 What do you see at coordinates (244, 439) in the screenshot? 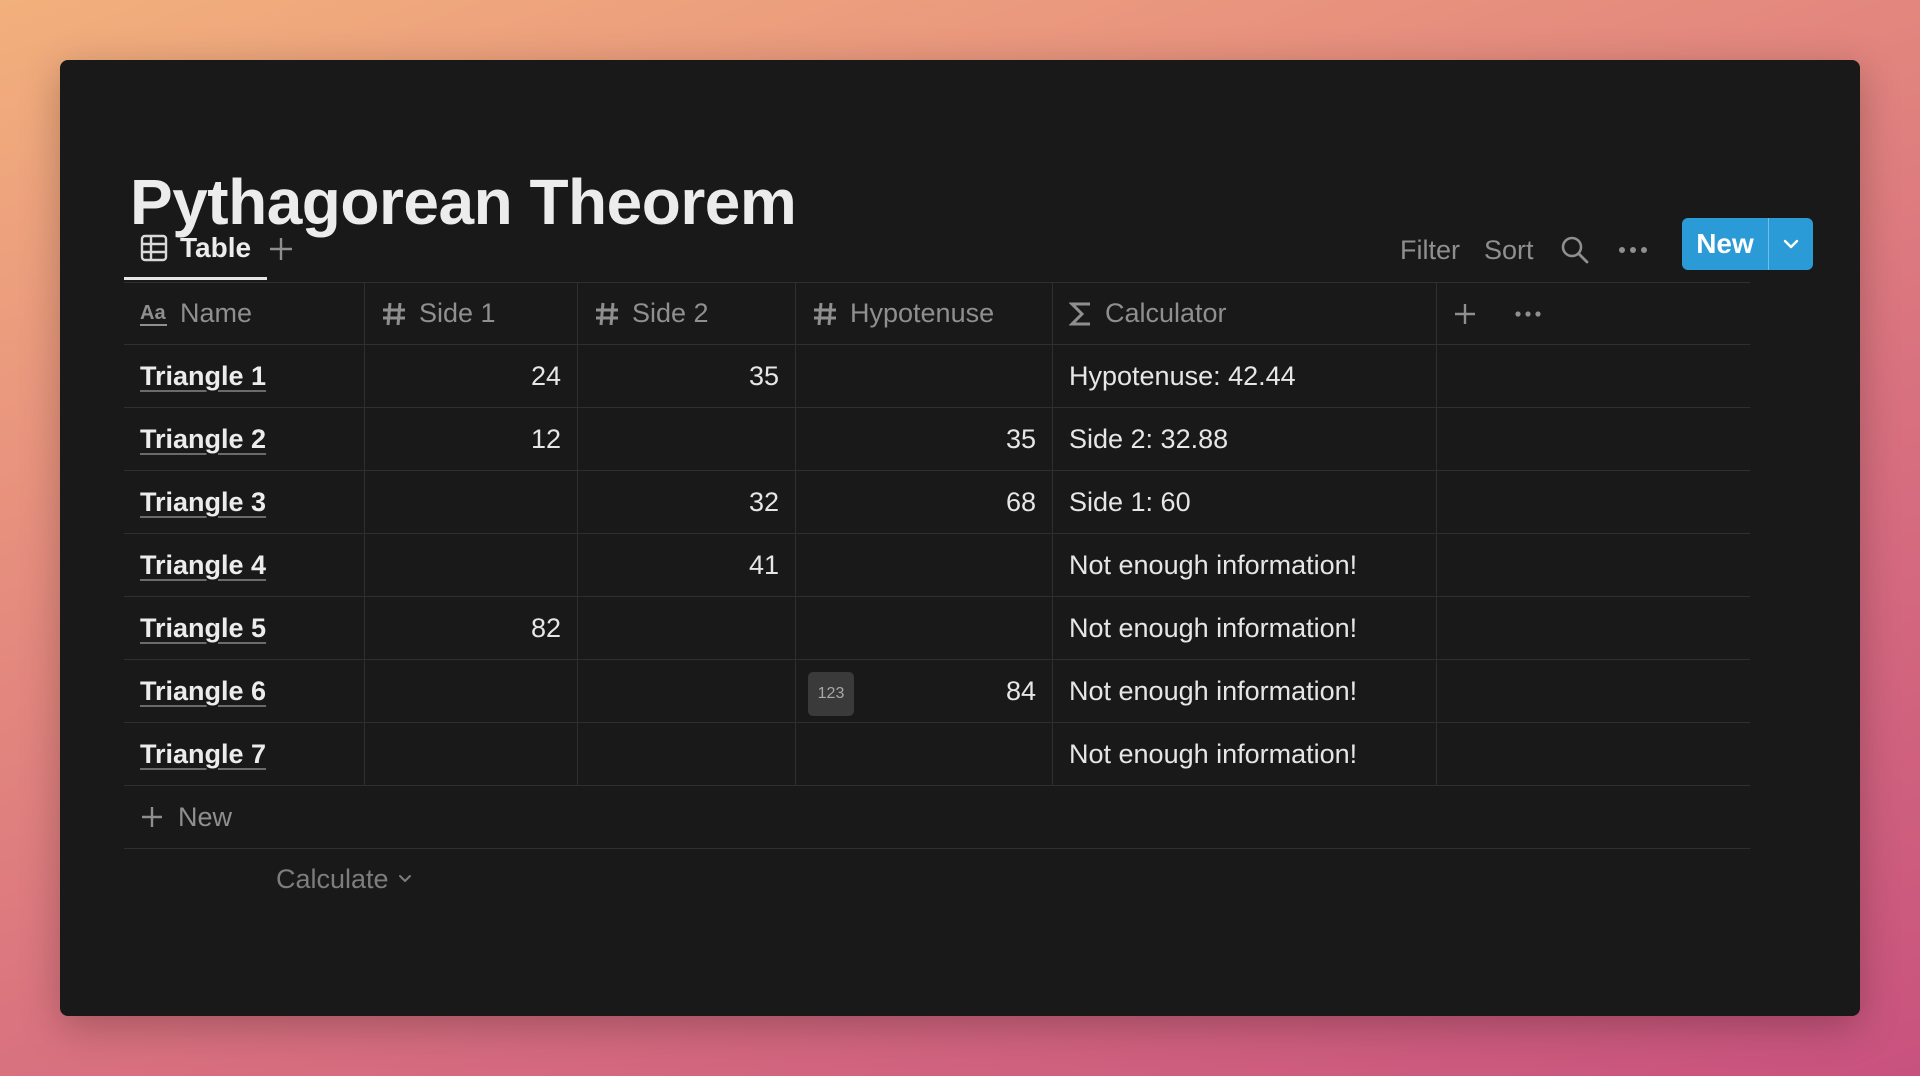
I see `row-name: Triangle 2` at bounding box center [244, 439].